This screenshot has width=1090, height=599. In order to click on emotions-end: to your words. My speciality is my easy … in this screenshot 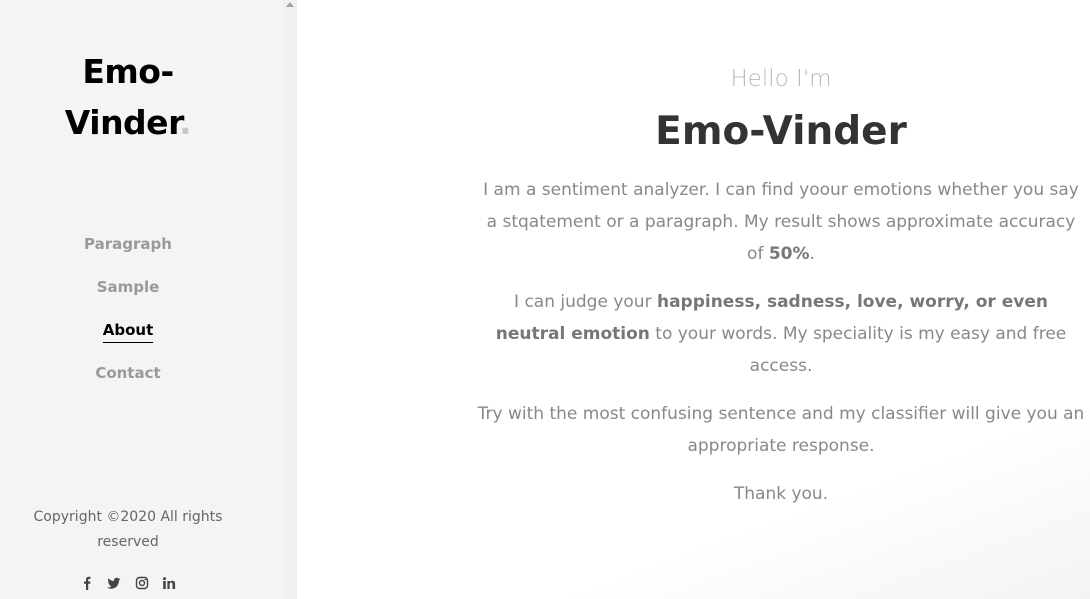, I will do `click(858, 350)`.